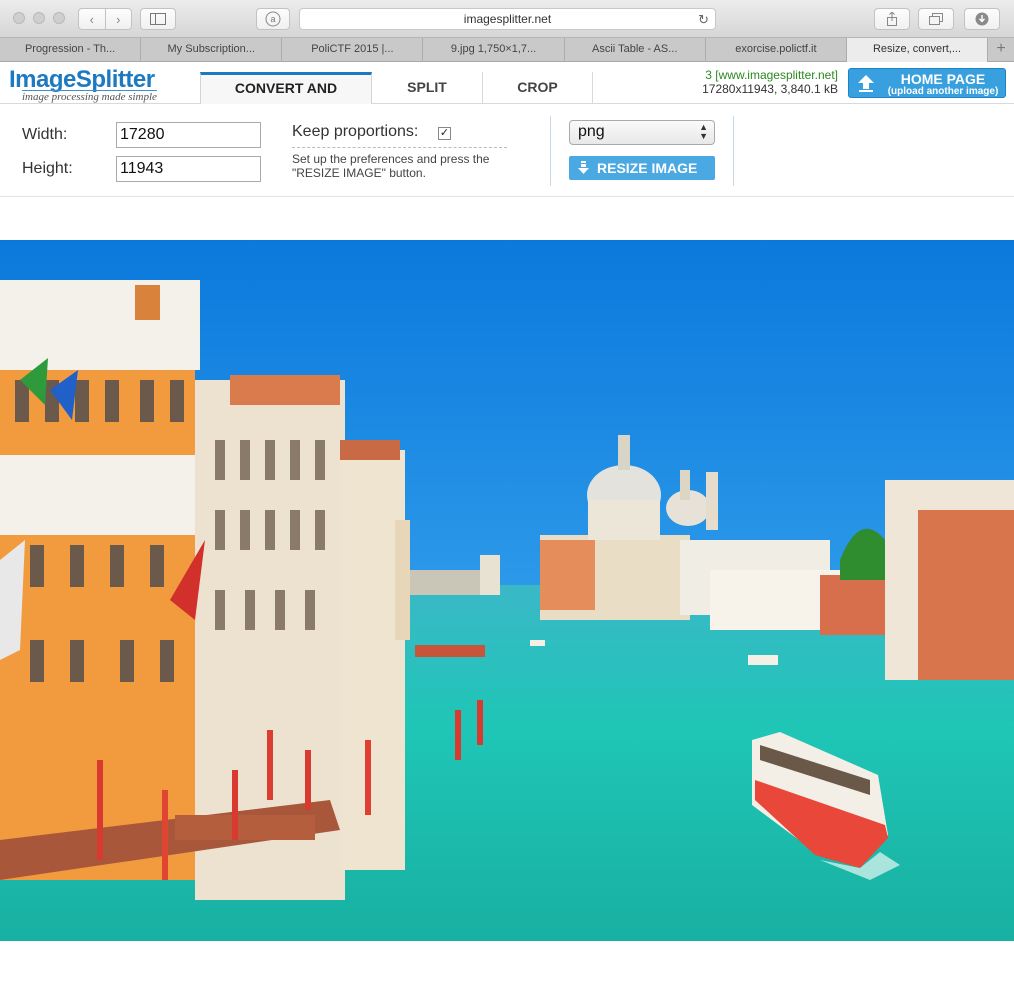  What do you see at coordinates (47, 168) in the screenshot?
I see `height-label: Height:` at bounding box center [47, 168].